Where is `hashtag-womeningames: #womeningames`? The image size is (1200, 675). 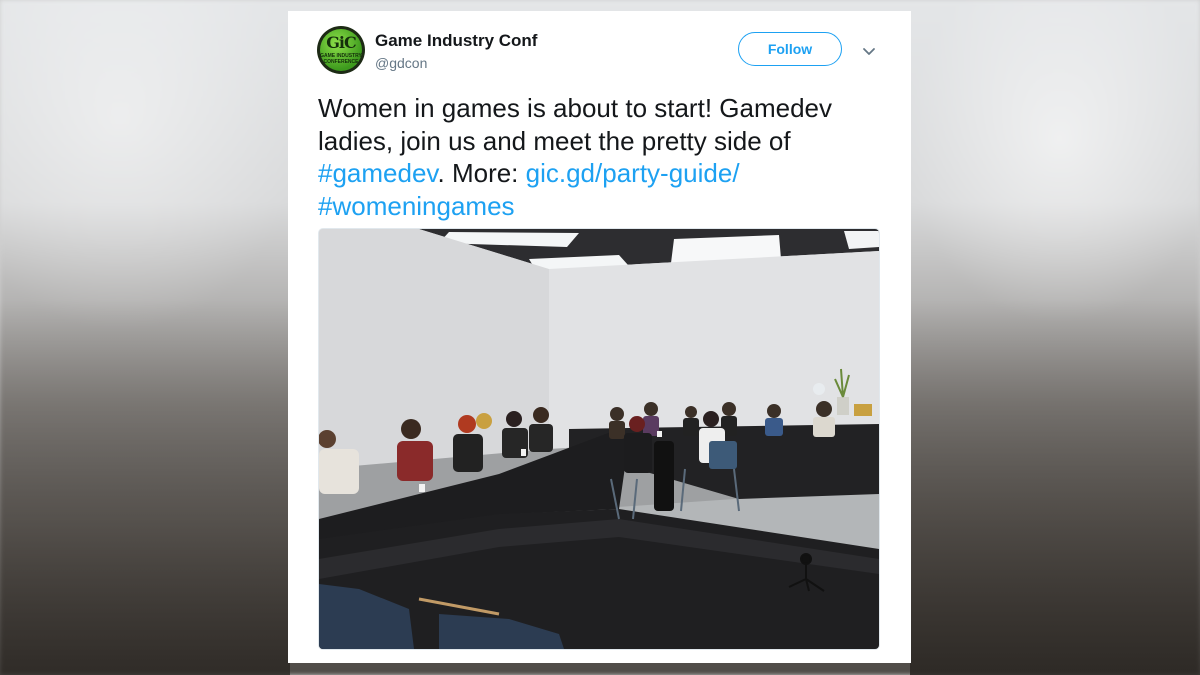
hashtag-womeningames: #womeningames is located at coordinates (416, 206).